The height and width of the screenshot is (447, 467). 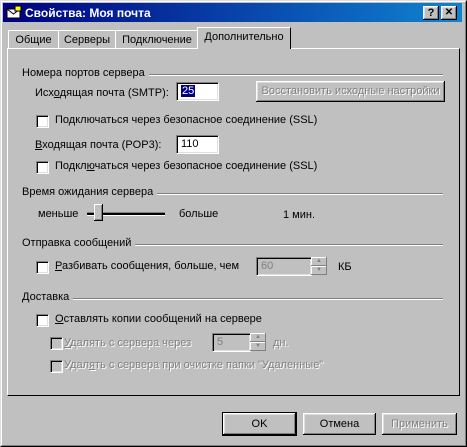 I want to click on delivery-group-line, so click(x=232, y=299).